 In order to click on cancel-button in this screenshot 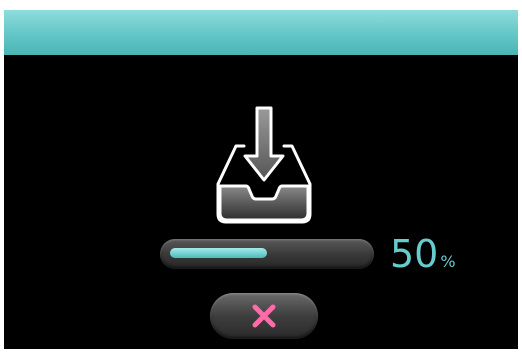, I will do `click(264, 316)`.